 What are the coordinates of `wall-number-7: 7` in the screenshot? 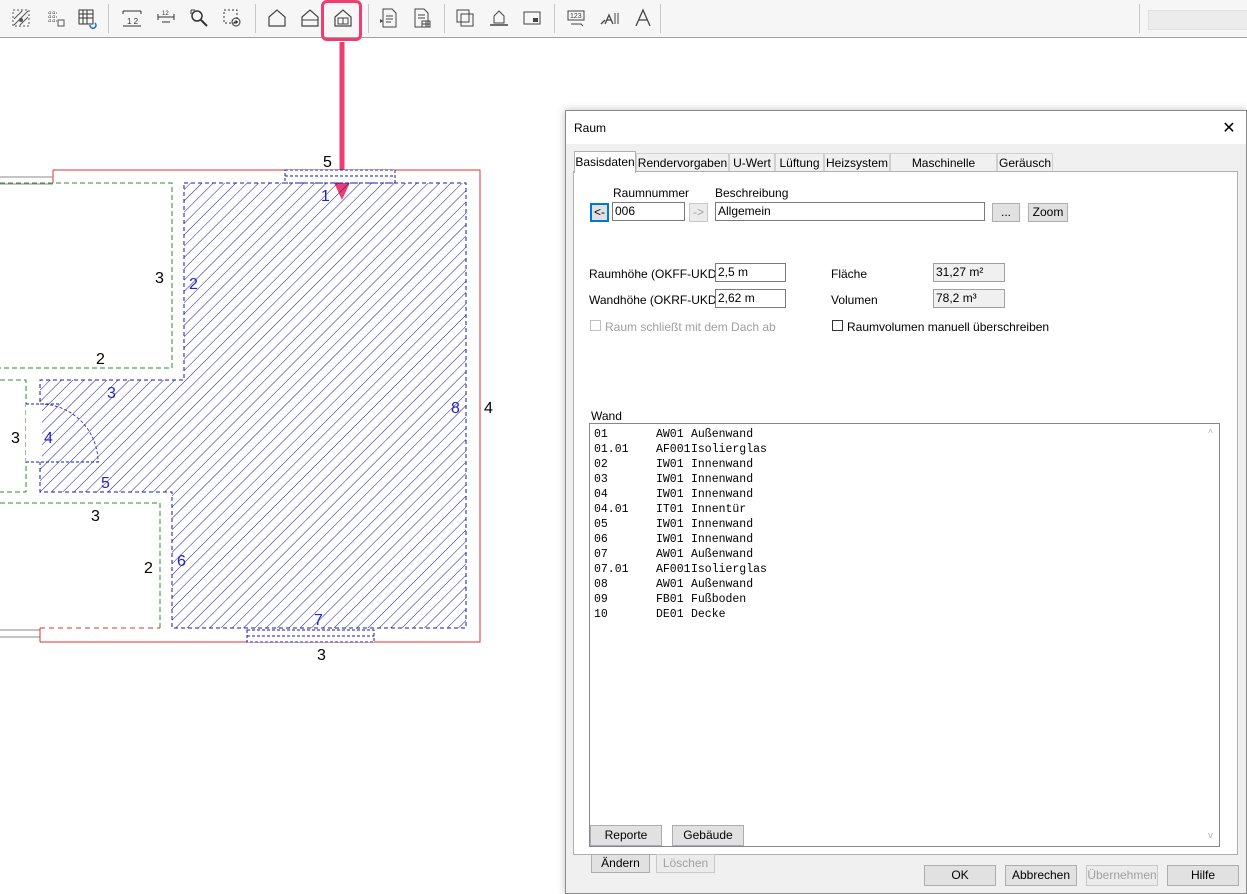 It's located at (318, 620).